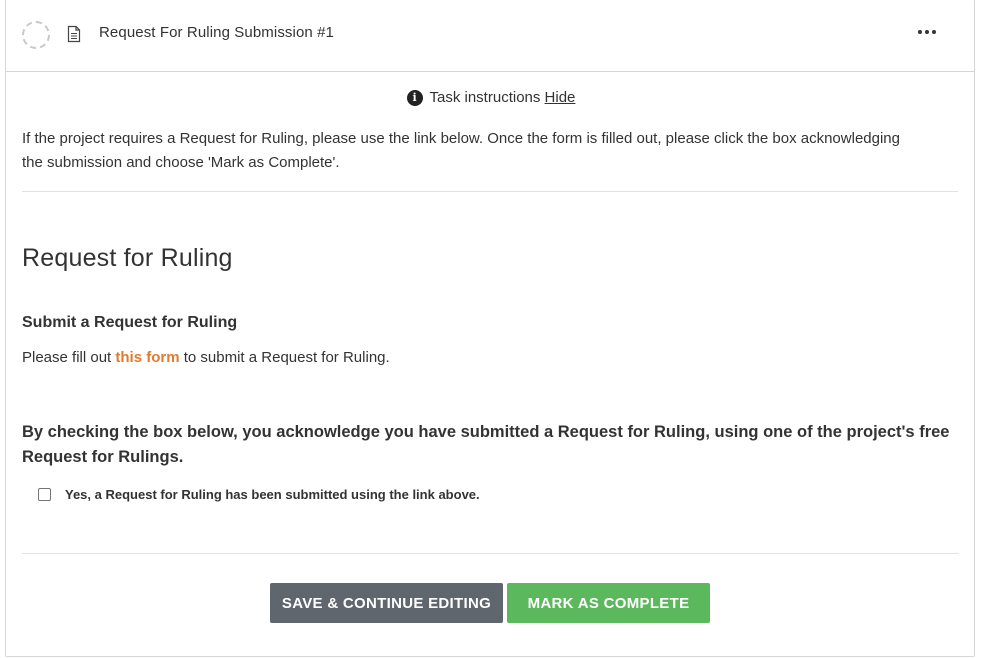 Image resolution: width=984 pixels, height=658 pixels. Describe the element at coordinates (608, 603) in the screenshot. I see `mark-complete-button: MARK AS COMPLETE` at that location.